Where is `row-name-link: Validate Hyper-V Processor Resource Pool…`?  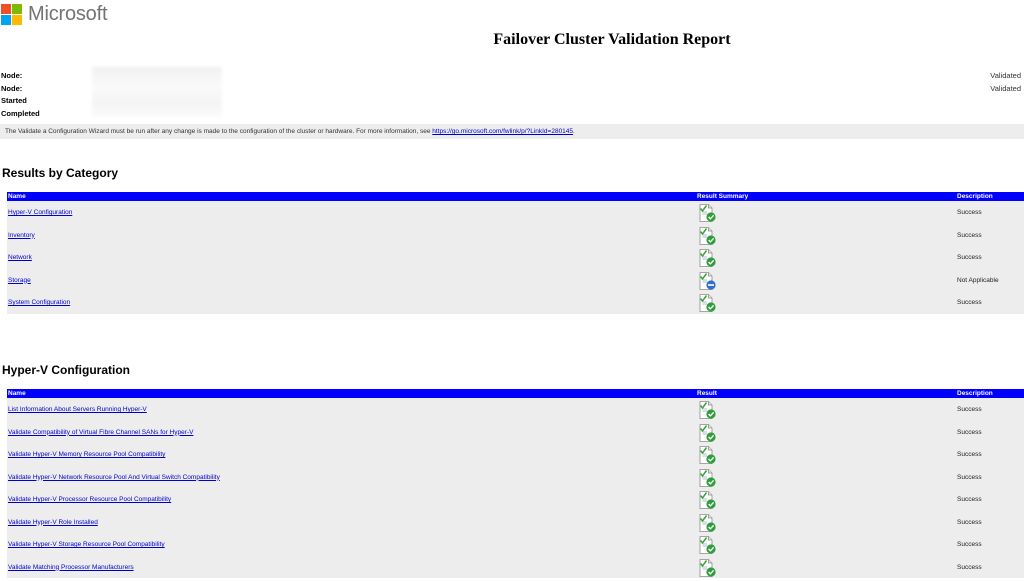 row-name-link: Validate Hyper-V Processor Resource Pool… is located at coordinates (89, 499).